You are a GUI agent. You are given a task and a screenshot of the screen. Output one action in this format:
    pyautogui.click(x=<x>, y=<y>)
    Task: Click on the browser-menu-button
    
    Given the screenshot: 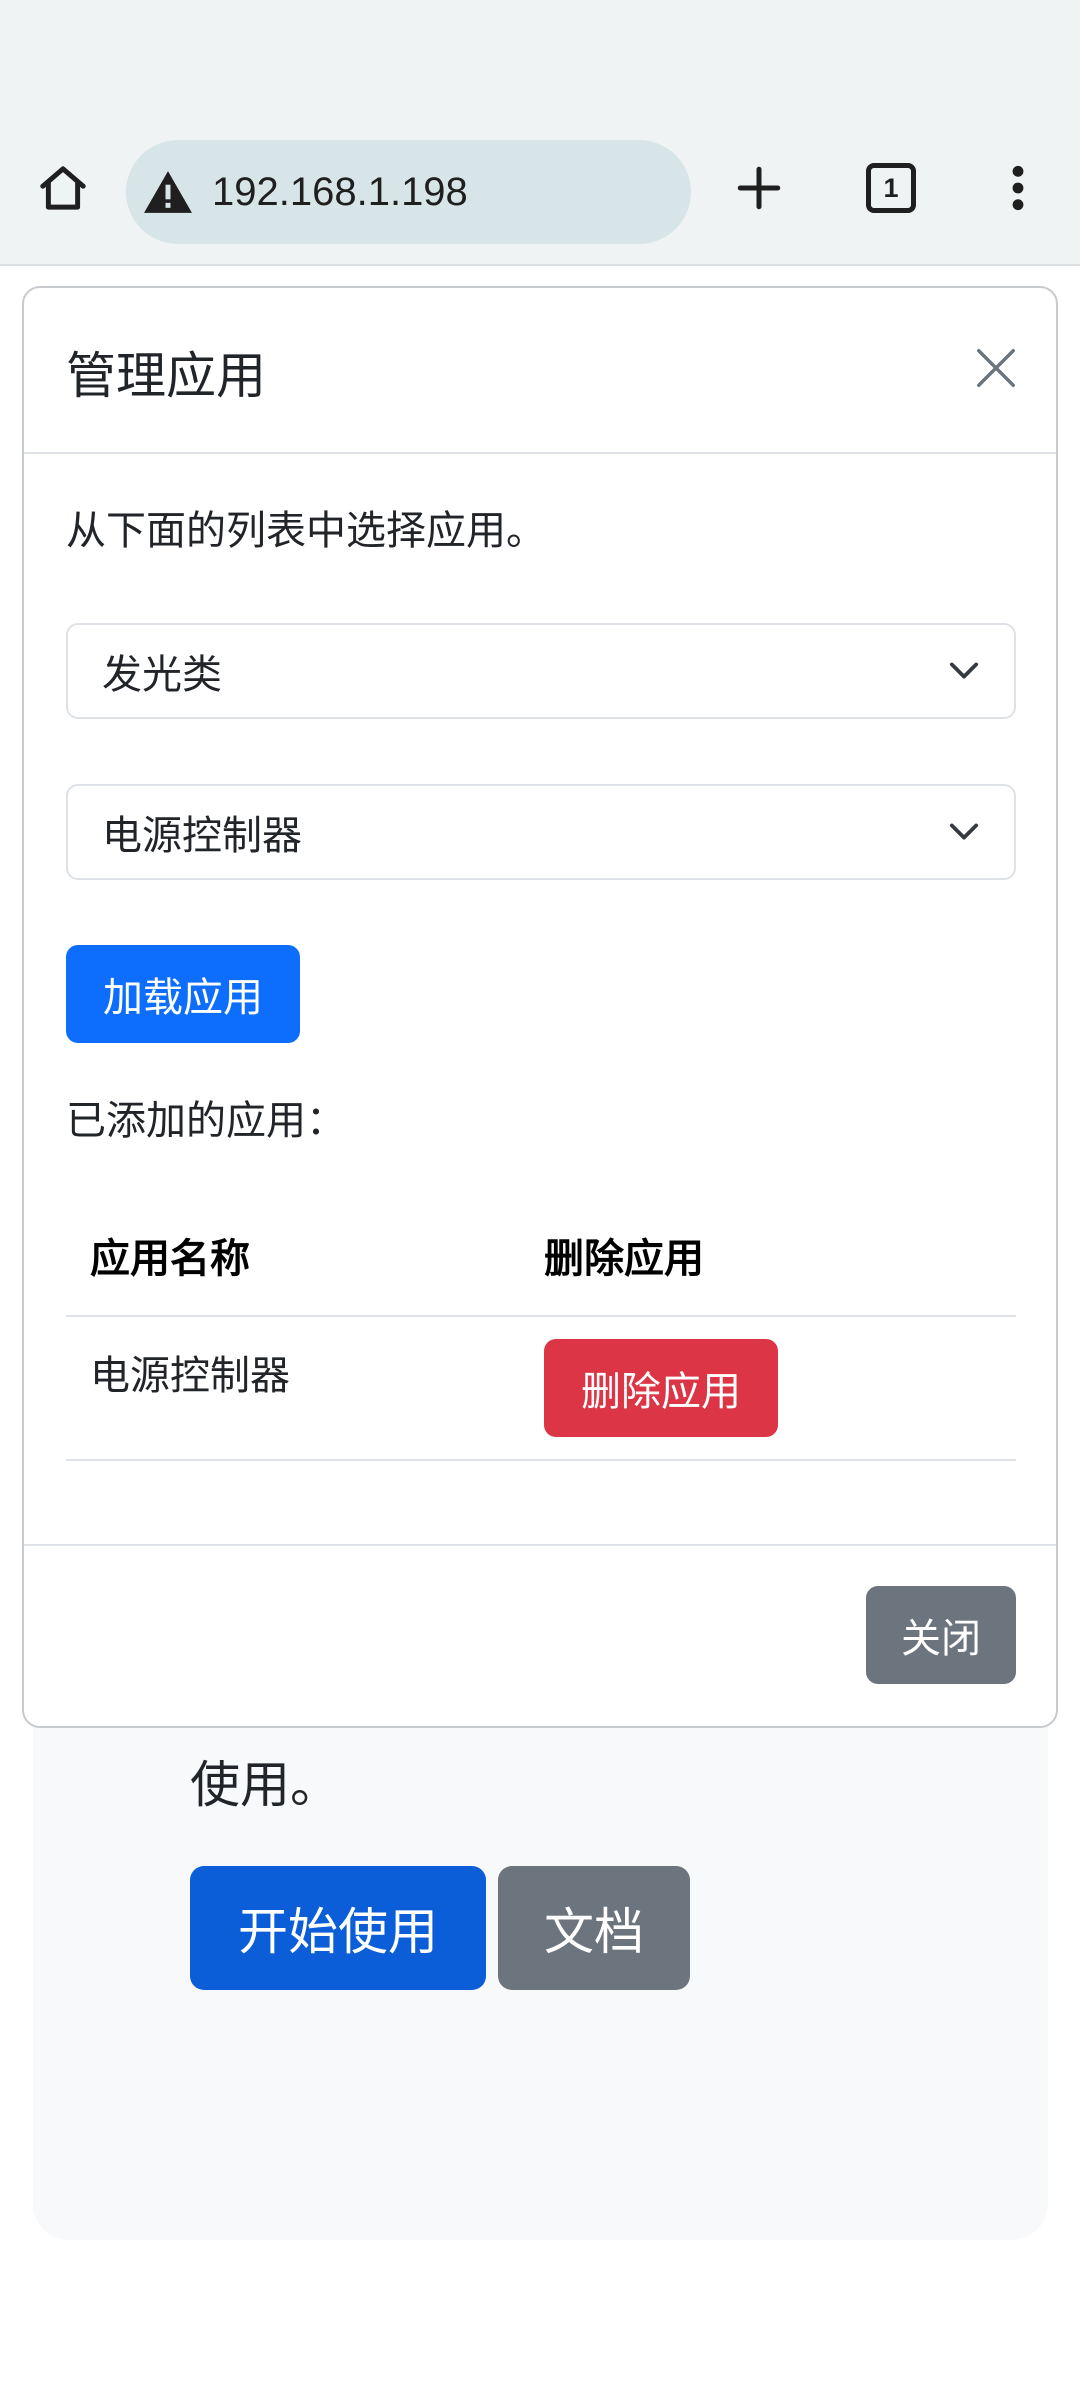 What is the action you would take?
    pyautogui.click(x=1018, y=188)
    